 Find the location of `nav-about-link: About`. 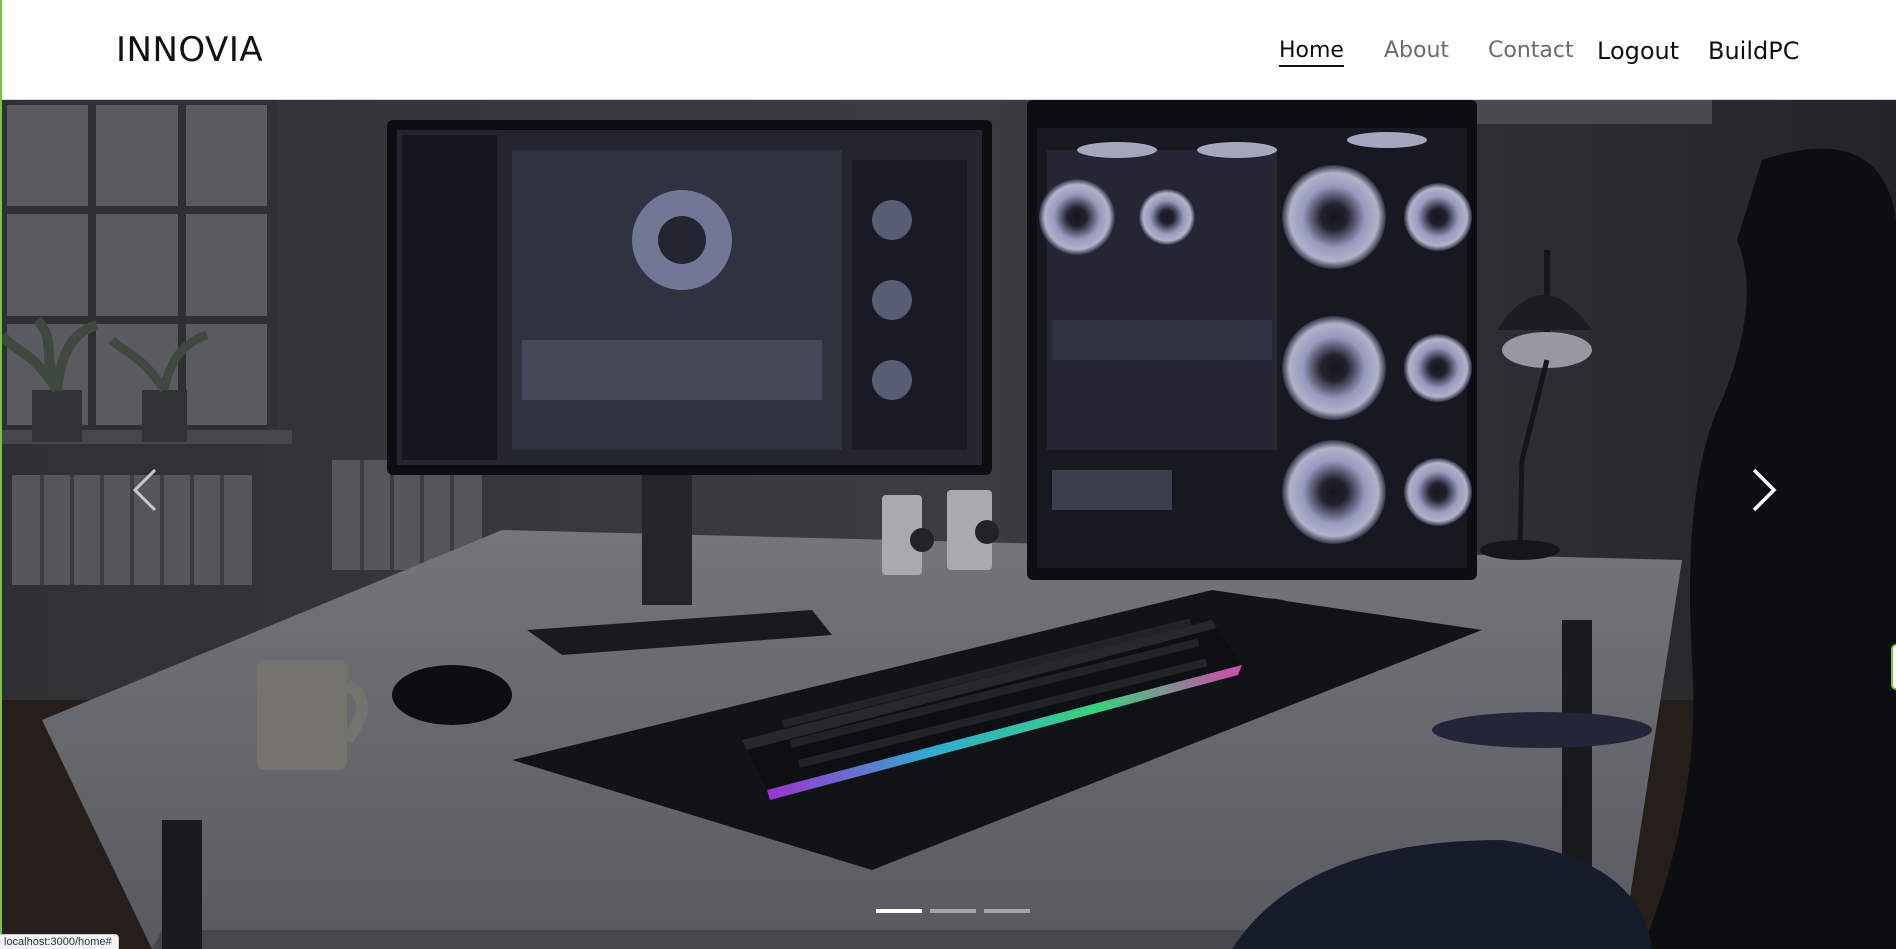

nav-about-link: About is located at coordinates (1416, 50).